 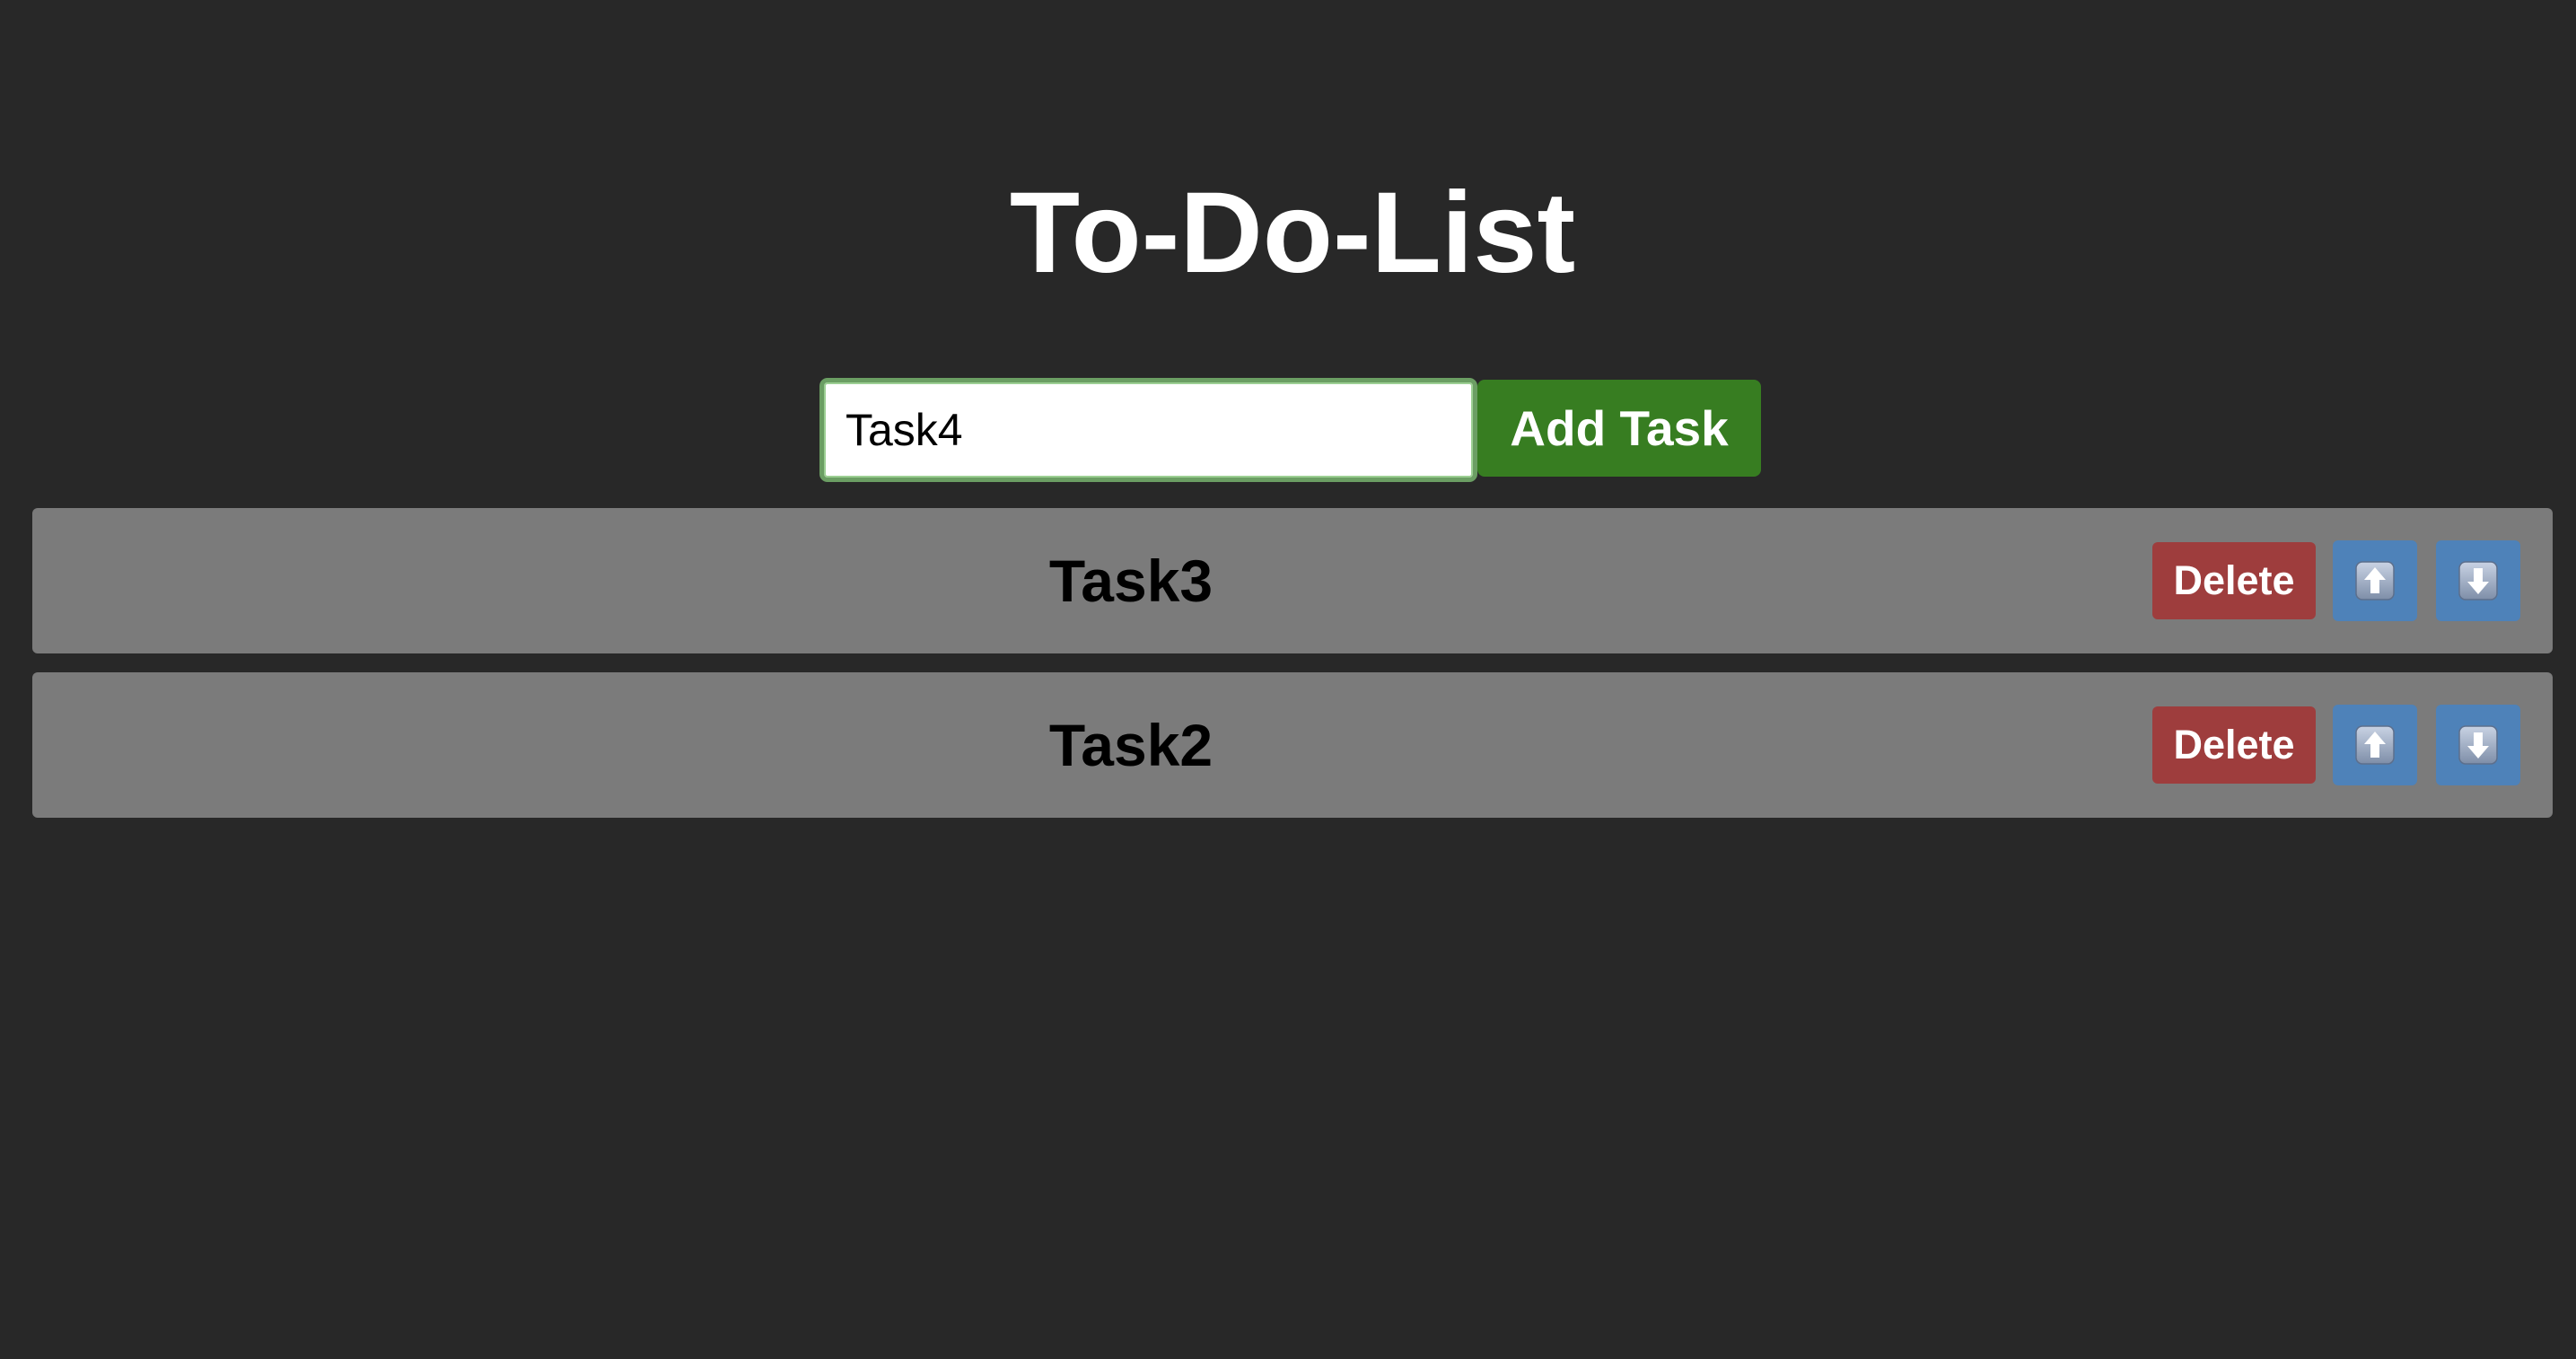 What do you see at coordinates (1148, 430) in the screenshot?
I see `new-task-input` at bounding box center [1148, 430].